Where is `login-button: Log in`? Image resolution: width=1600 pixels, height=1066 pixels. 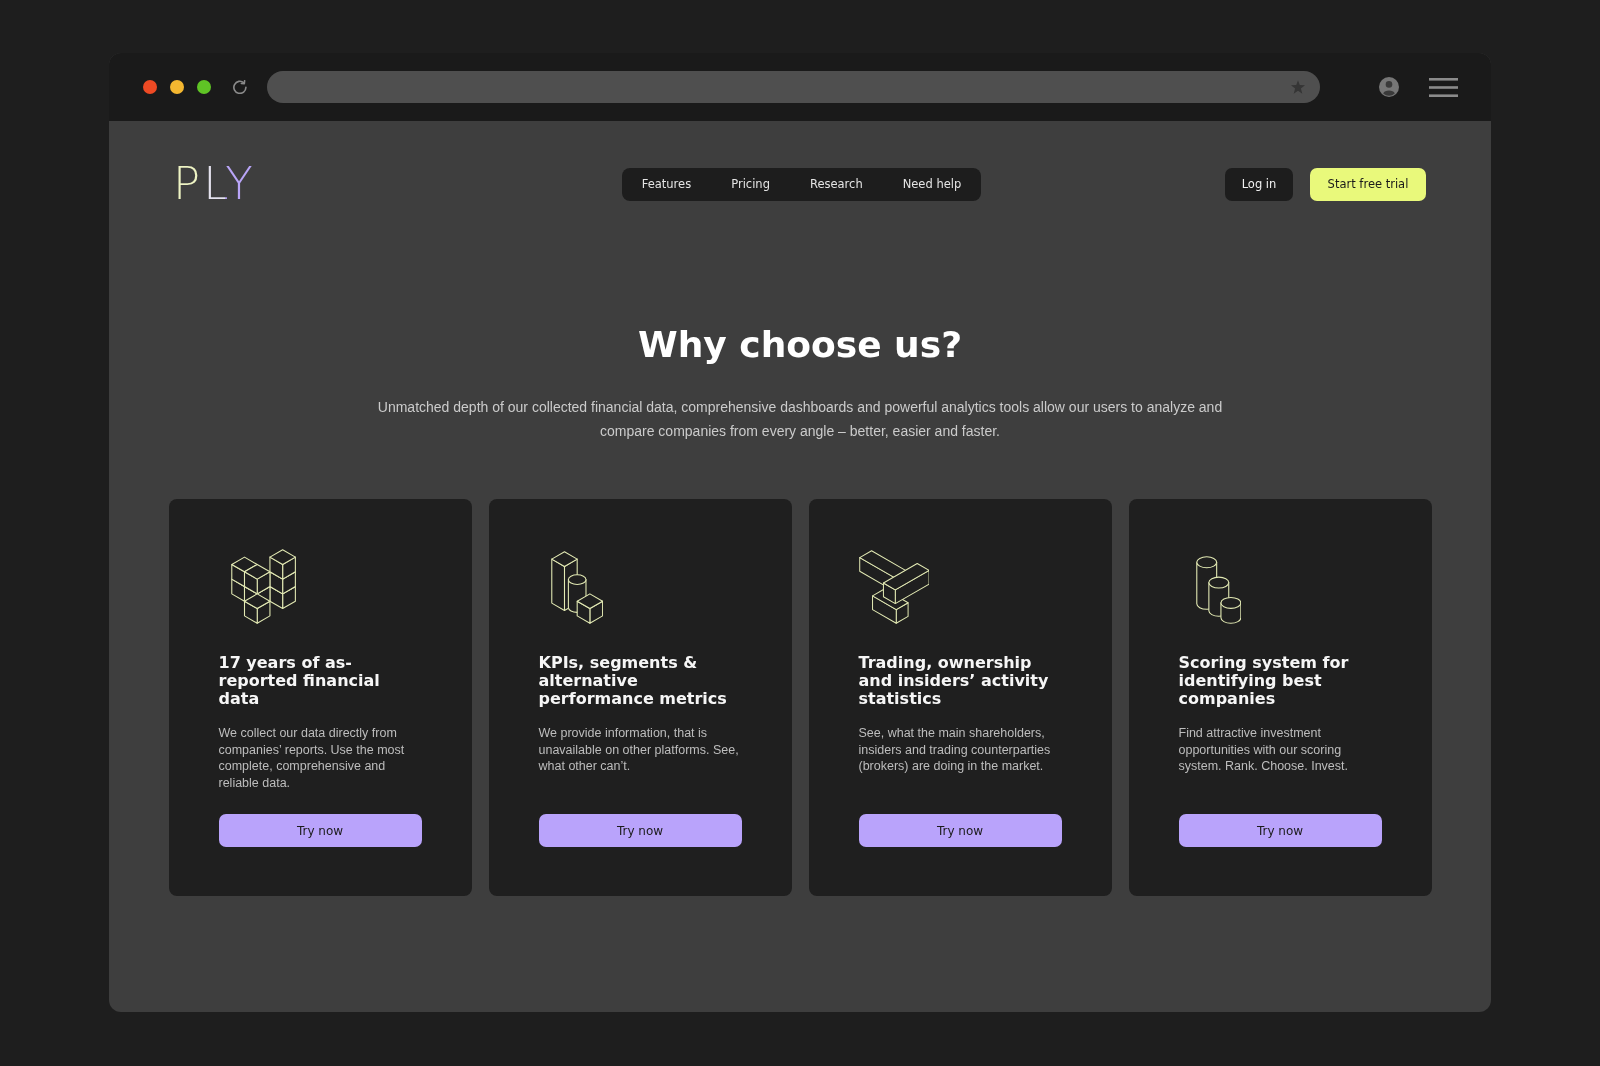
login-button: Log in is located at coordinates (1259, 184).